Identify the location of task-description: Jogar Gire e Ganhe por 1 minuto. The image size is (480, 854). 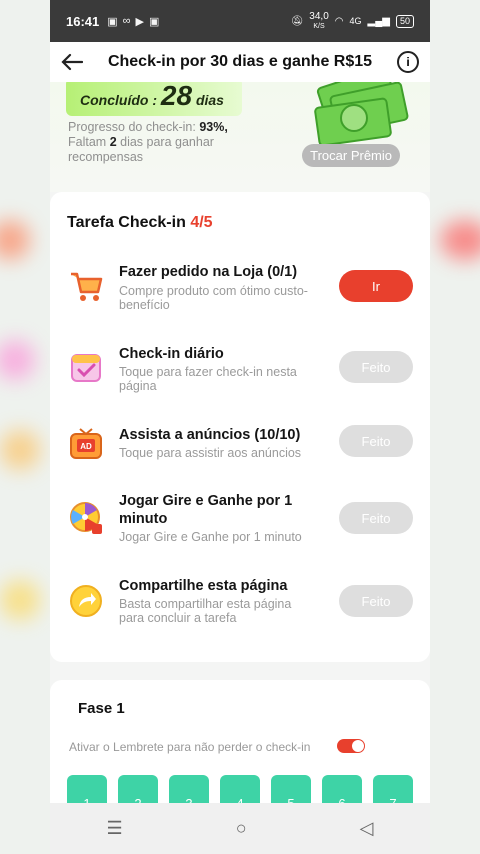
(210, 537).